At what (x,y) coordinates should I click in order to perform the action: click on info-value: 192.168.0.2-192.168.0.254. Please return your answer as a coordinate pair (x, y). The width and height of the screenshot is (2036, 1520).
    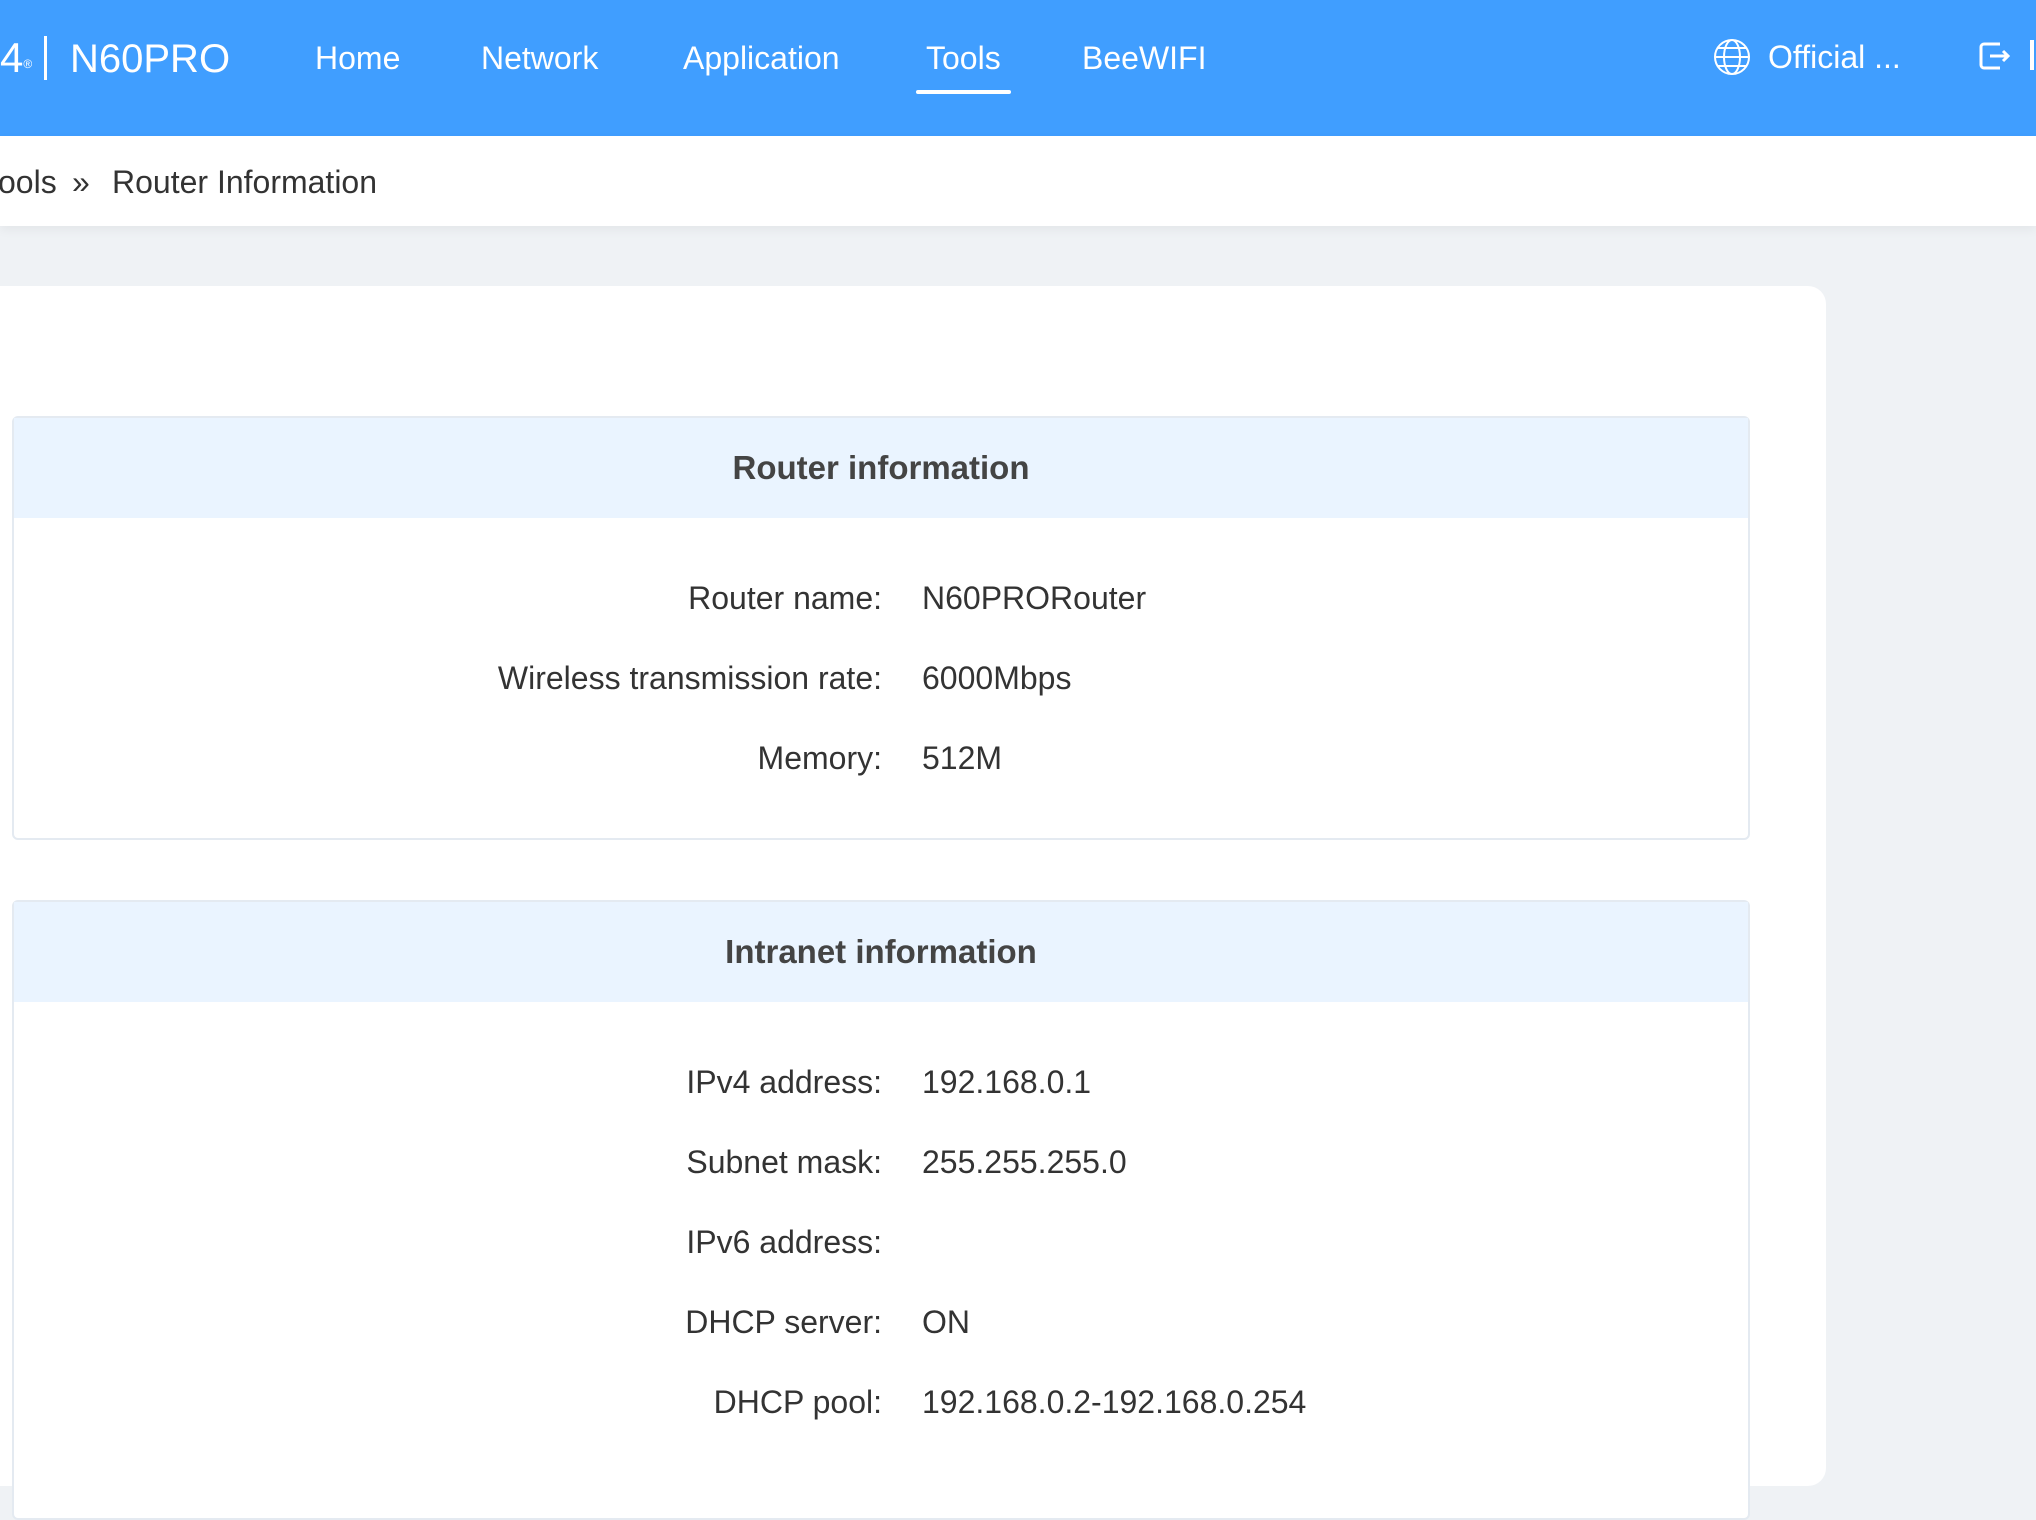
    Looking at the image, I should click on (1114, 1402).